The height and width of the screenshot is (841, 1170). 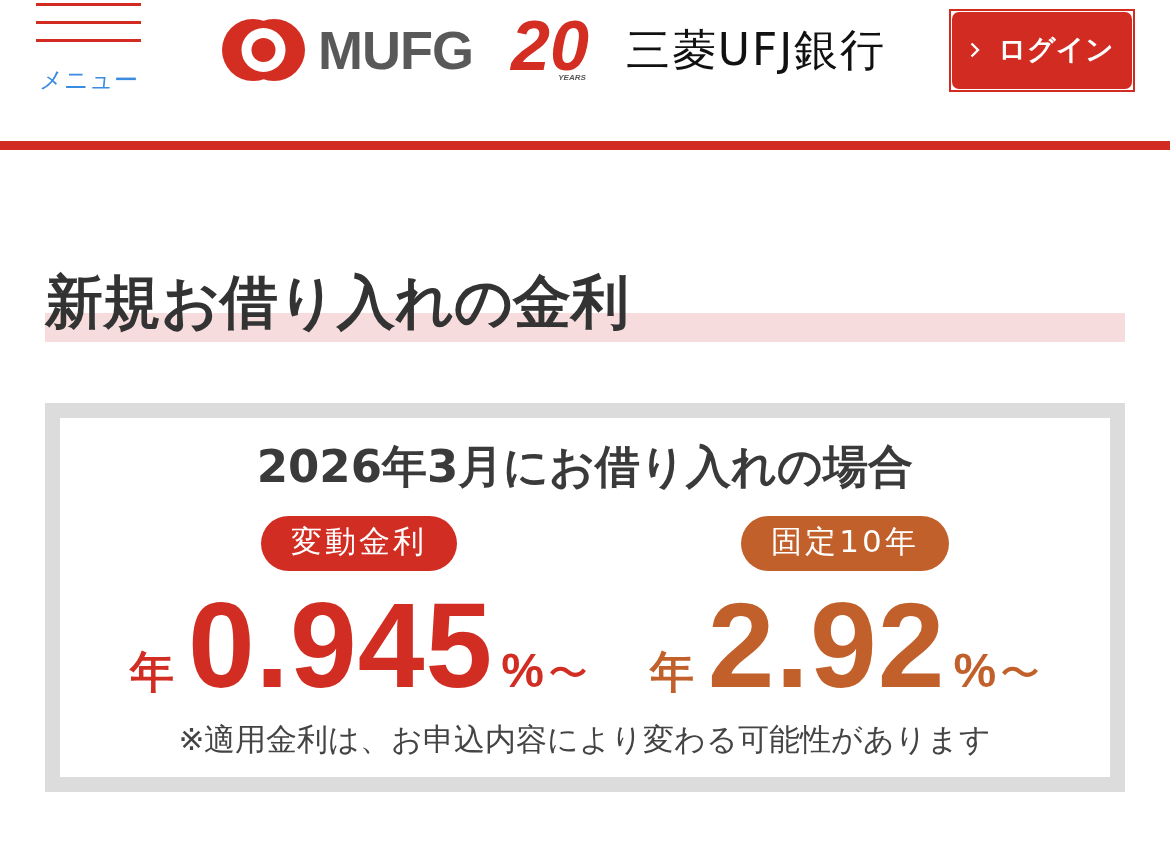 What do you see at coordinates (585, 467) in the screenshot?
I see `card-title: 2026年3月にお借り入れの場合` at bounding box center [585, 467].